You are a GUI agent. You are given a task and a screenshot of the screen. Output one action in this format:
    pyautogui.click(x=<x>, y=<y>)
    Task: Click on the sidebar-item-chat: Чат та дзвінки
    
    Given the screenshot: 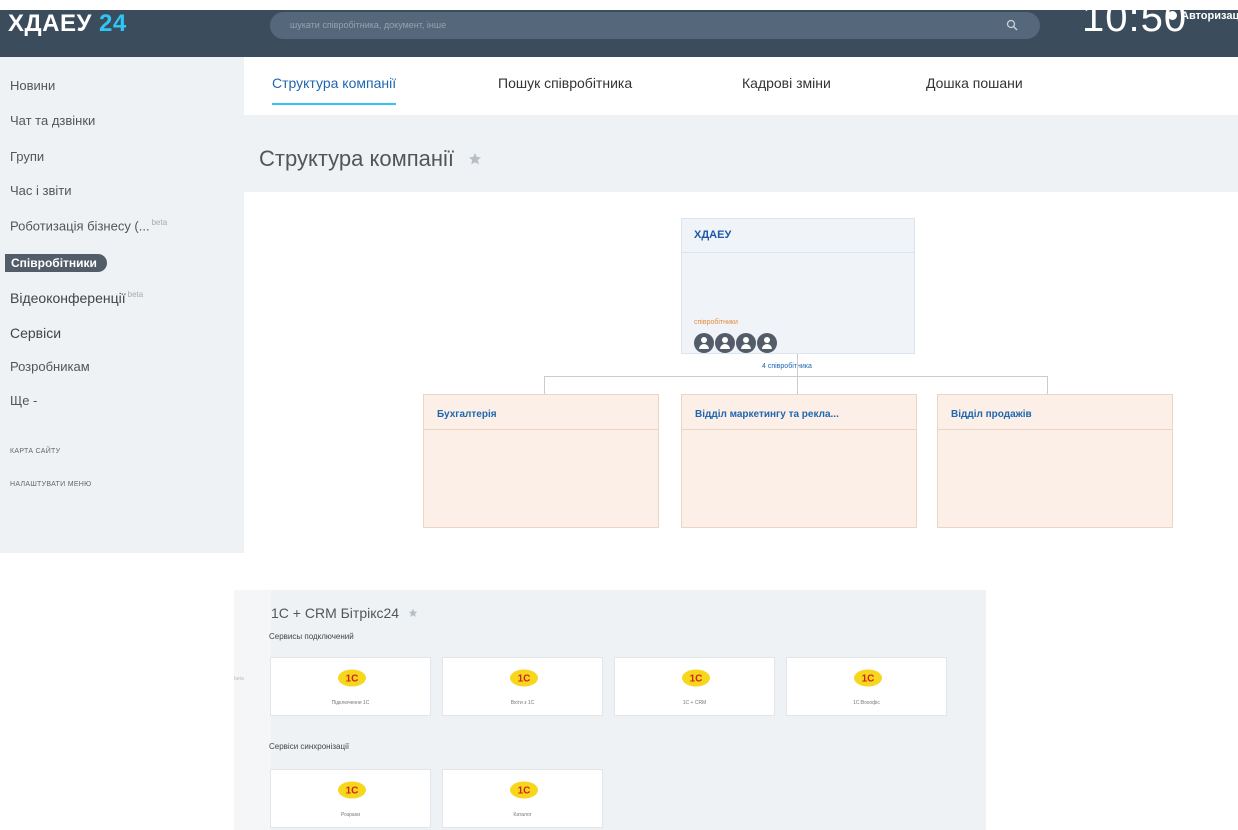 What is the action you would take?
    pyautogui.click(x=52, y=120)
    